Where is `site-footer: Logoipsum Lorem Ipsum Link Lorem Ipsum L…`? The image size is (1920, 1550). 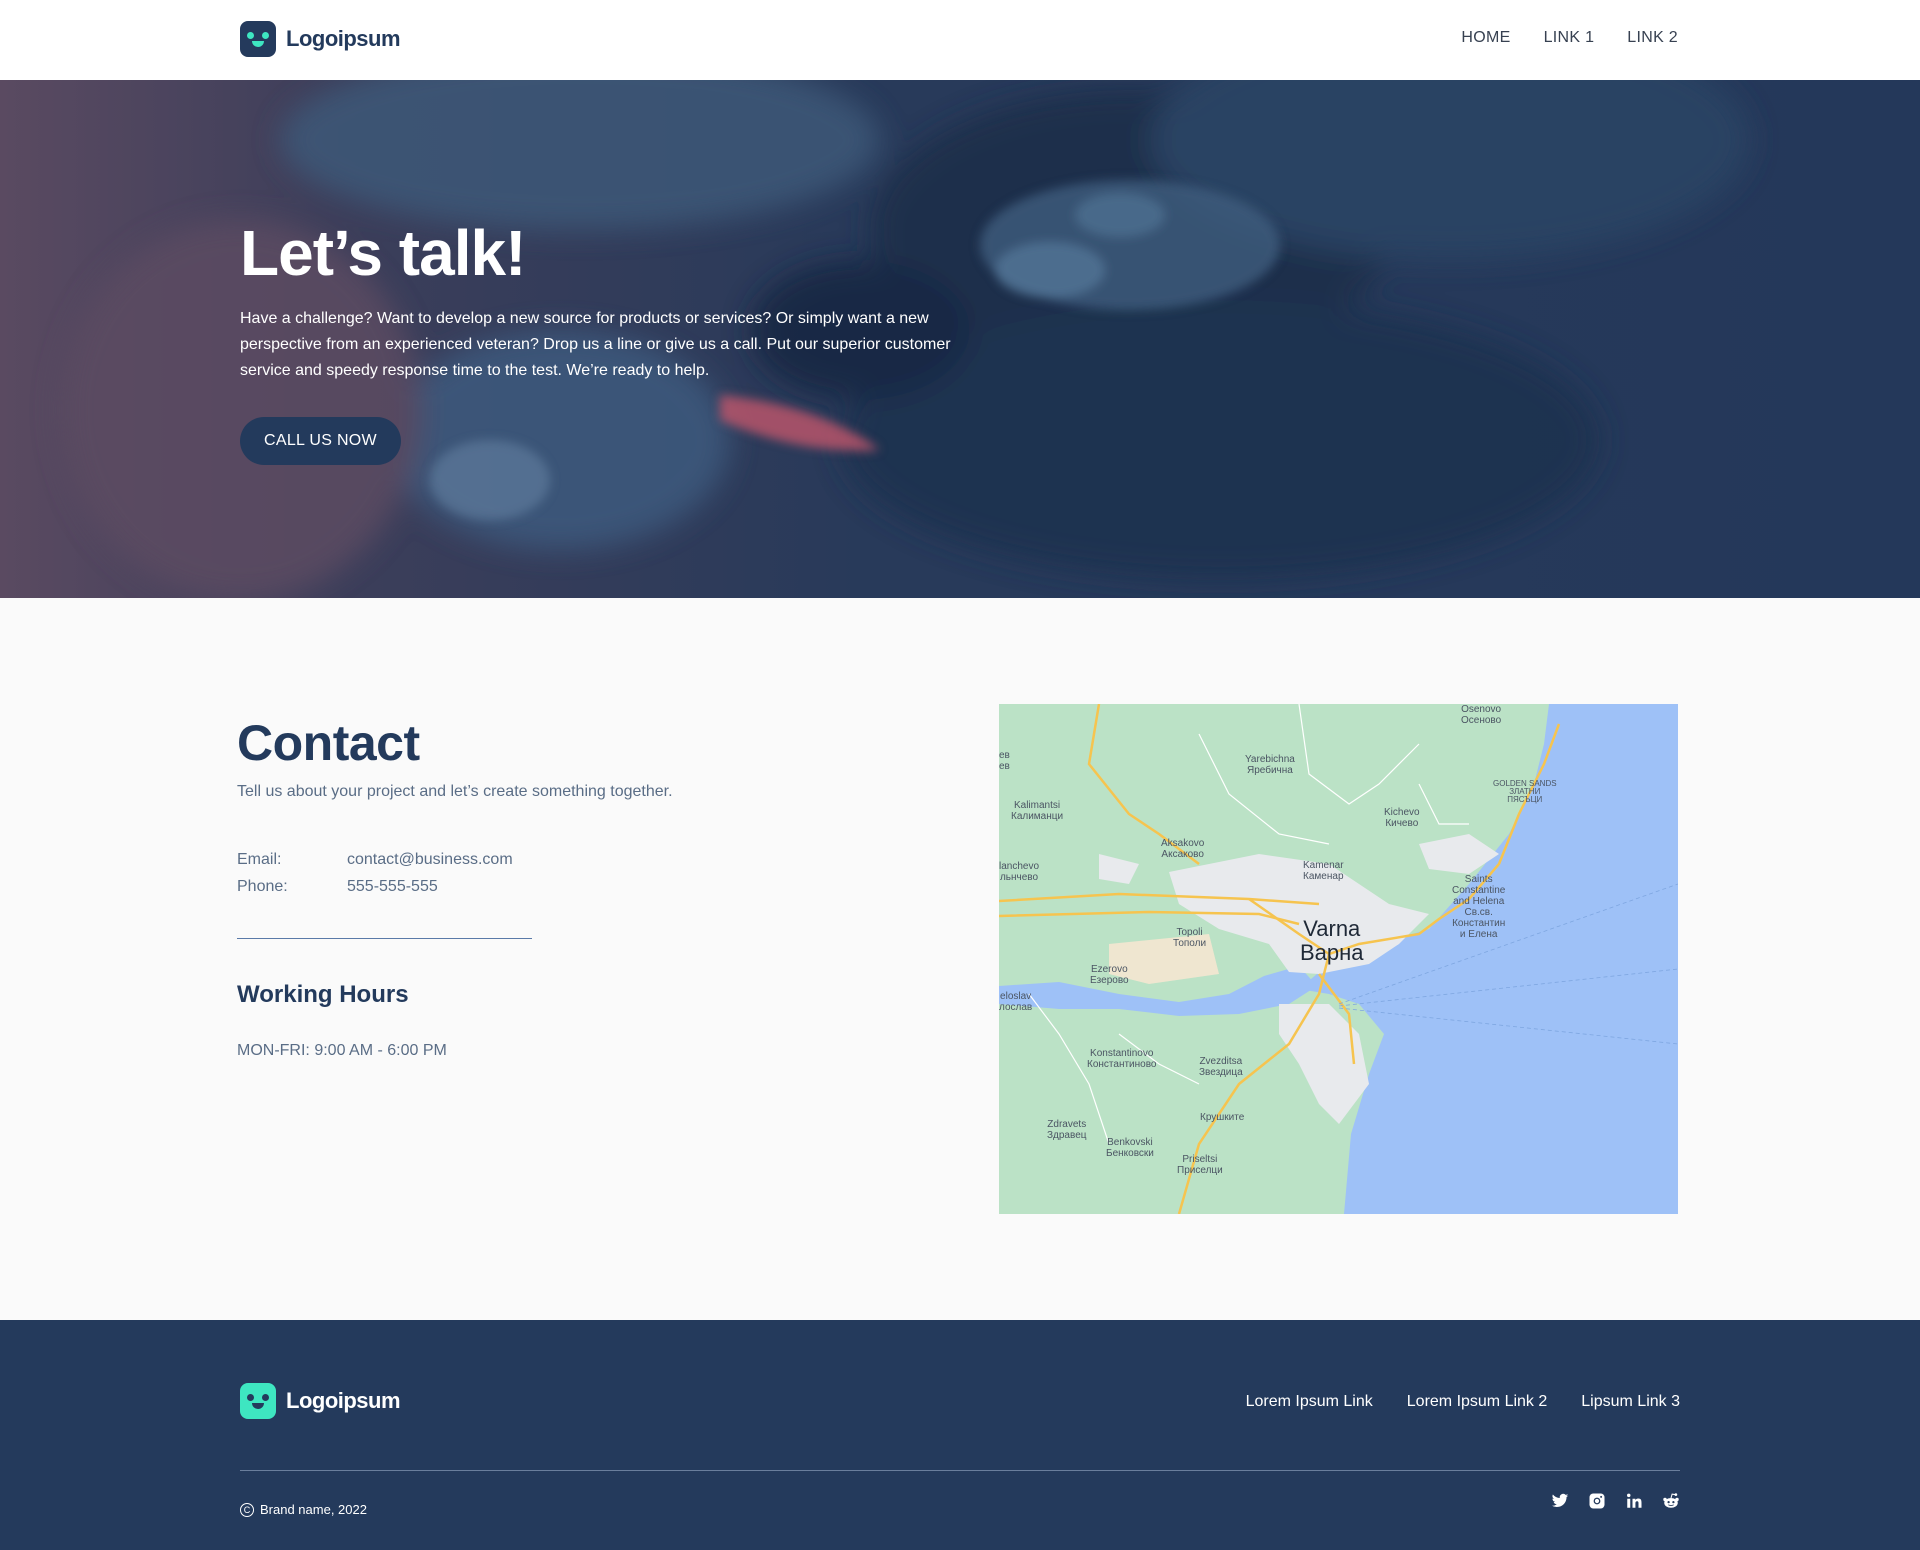
site-footer: Logoipsum Lorem Ipsum Link Lorem Ipsum L… is located at coordinates (960, 1435).